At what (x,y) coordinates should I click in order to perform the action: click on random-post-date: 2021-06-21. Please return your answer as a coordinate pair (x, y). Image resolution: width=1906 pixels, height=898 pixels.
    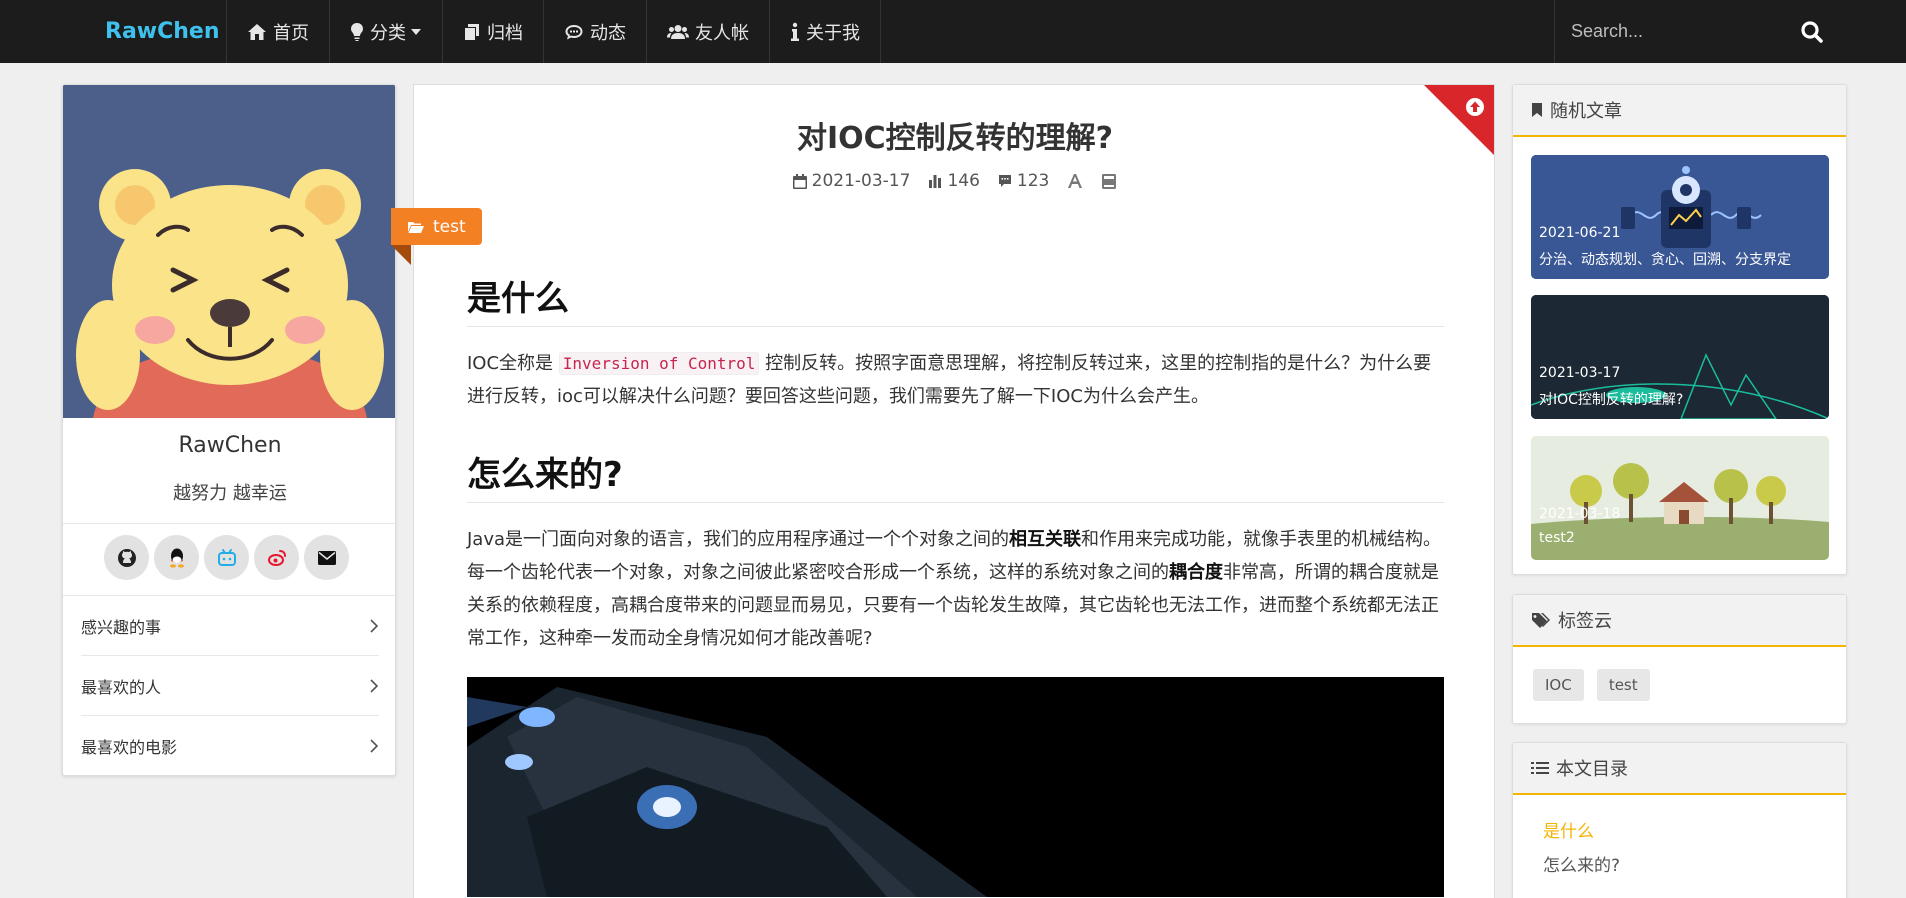
    Looking at the image, I should click on (1580, 233).